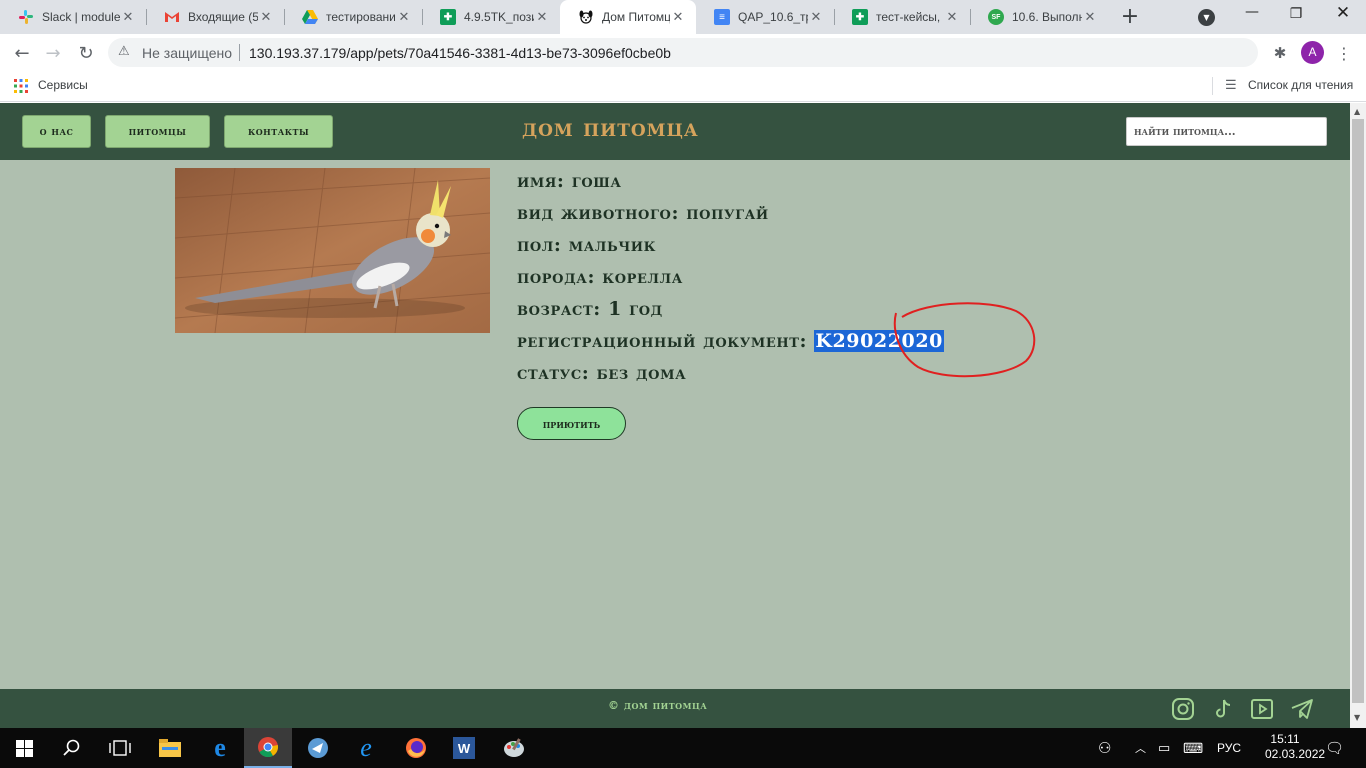 Image resolution: width=1366 pixels, height=768 pixels. I want to click on annotation-circle, so click(964, 340).